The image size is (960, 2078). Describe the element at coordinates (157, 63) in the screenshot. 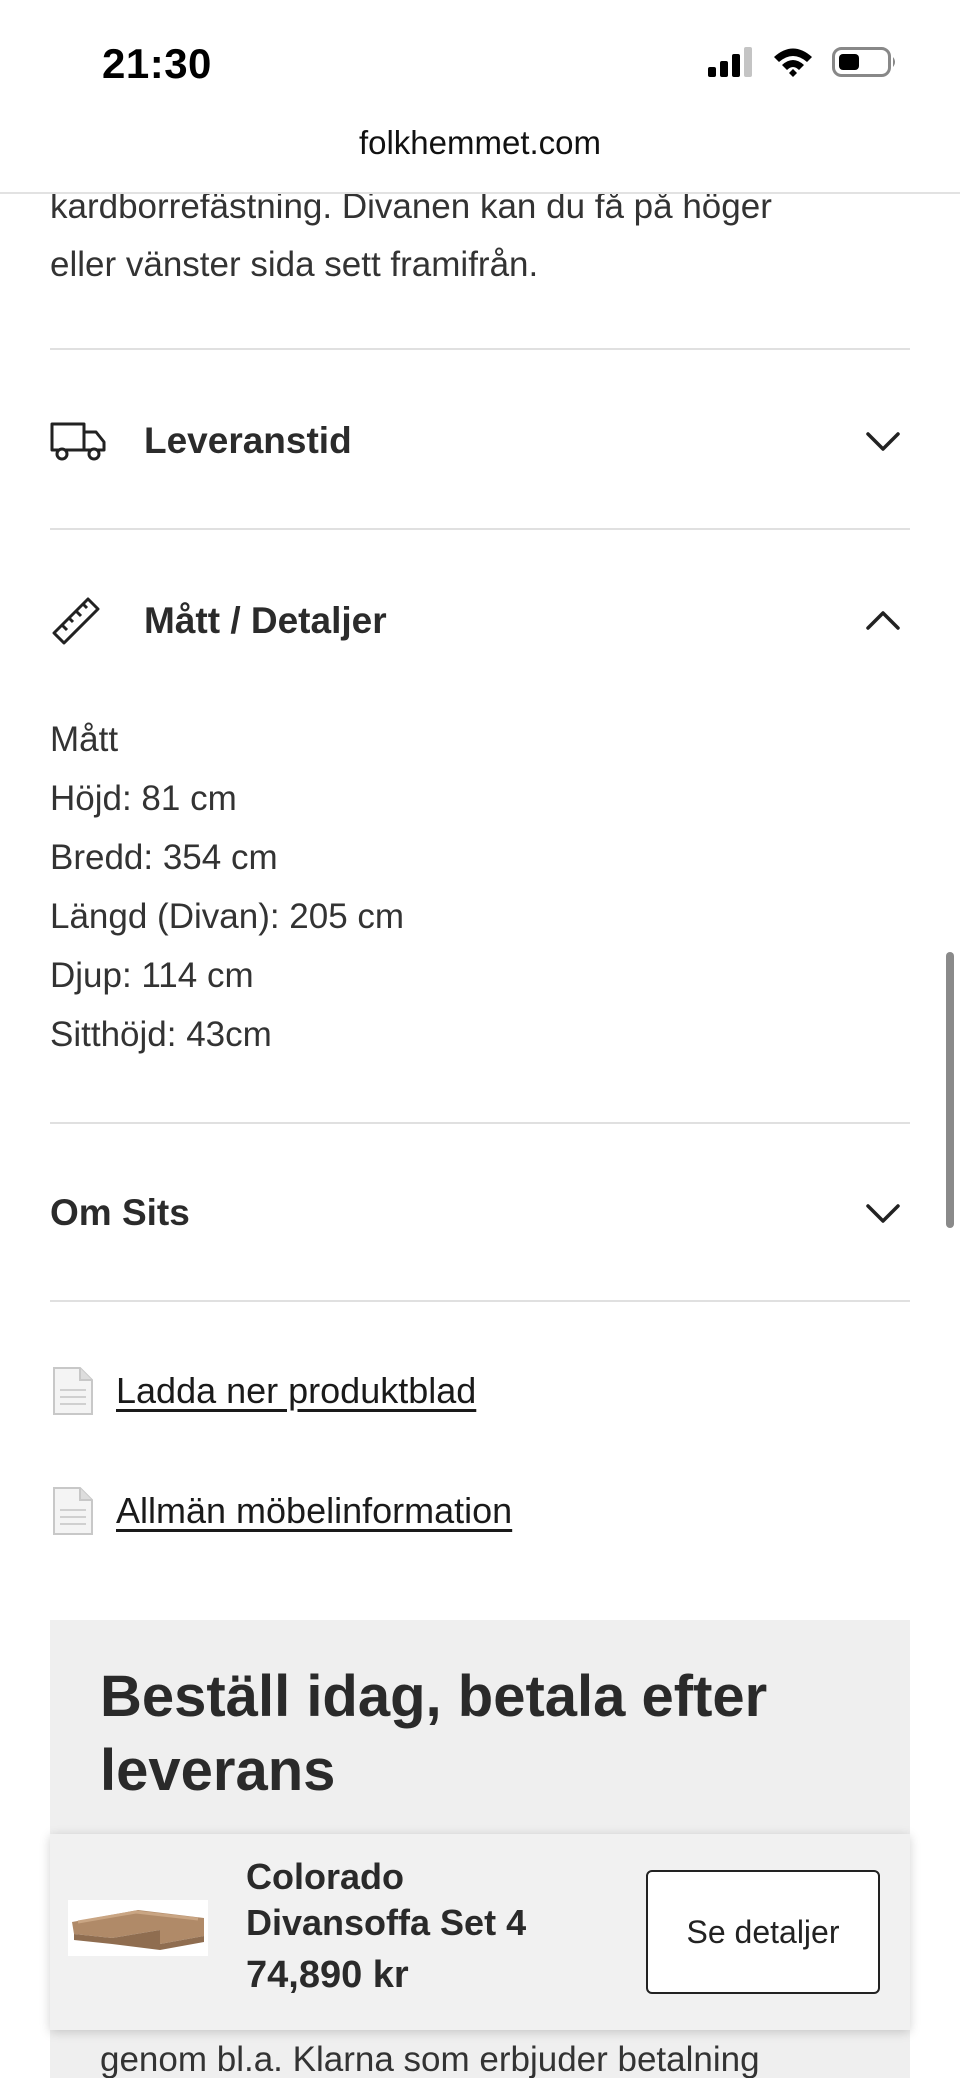

I see `status-time: 21:30` at that location.